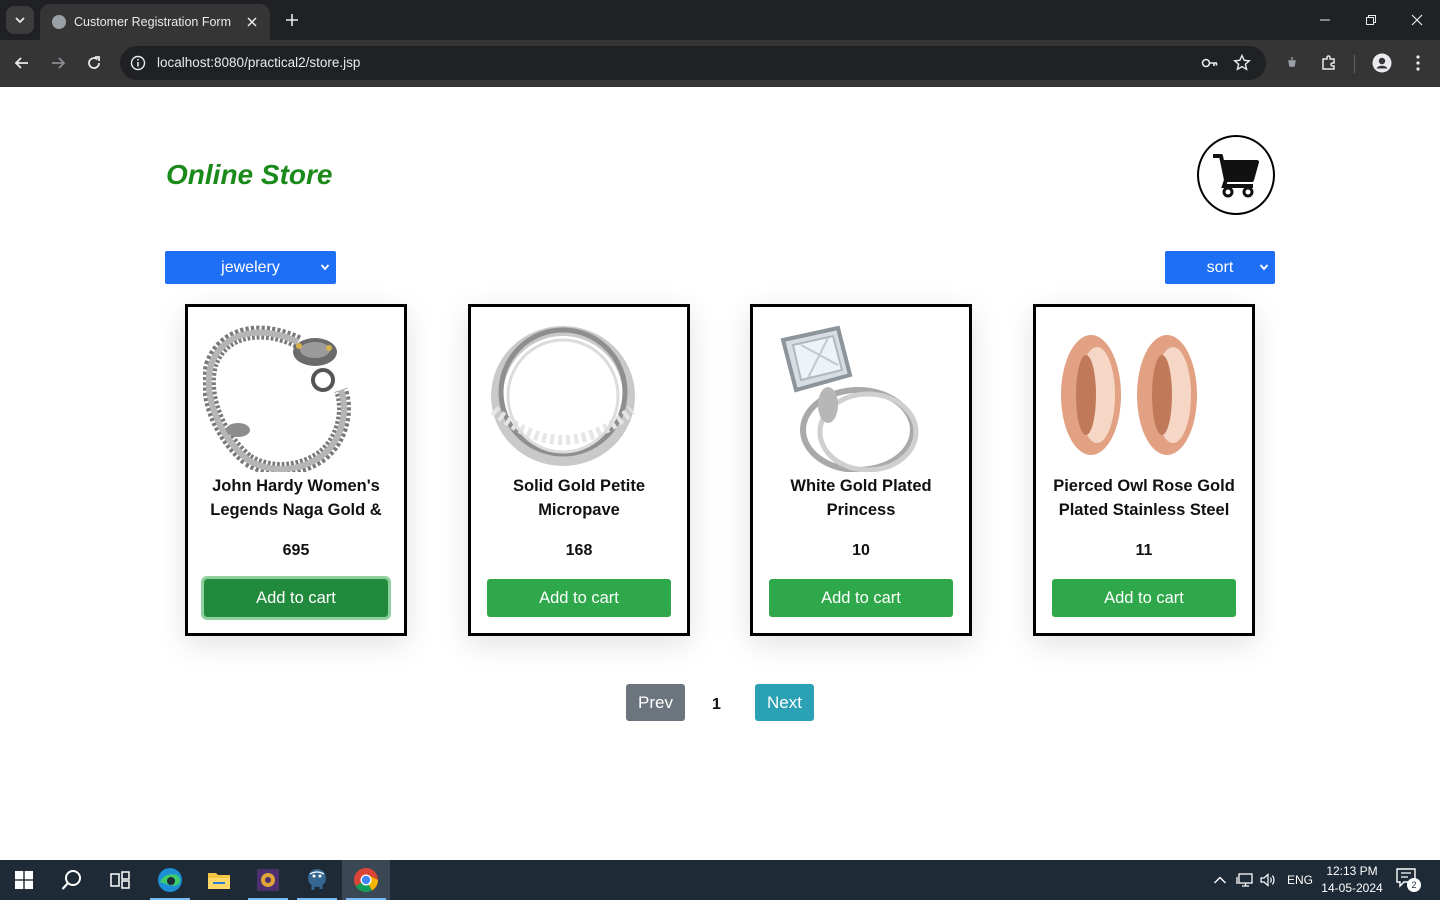 The height and width of the screenshot is (900, 1440). What do you see at coordinates (578, 498) in the screenshot?
I see `product-name: Solid Gold Petite Micropave` at bounding box center [578, 498].